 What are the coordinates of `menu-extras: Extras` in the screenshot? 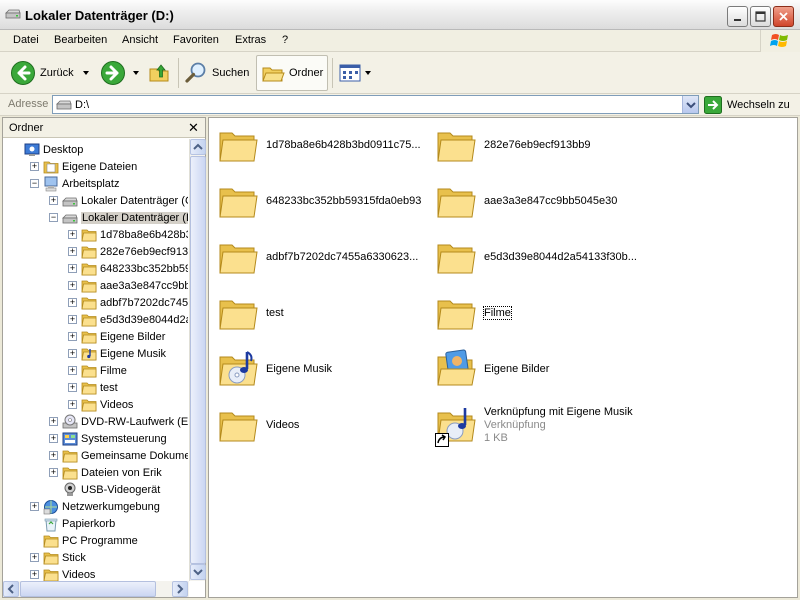 It's located at (250, 40).